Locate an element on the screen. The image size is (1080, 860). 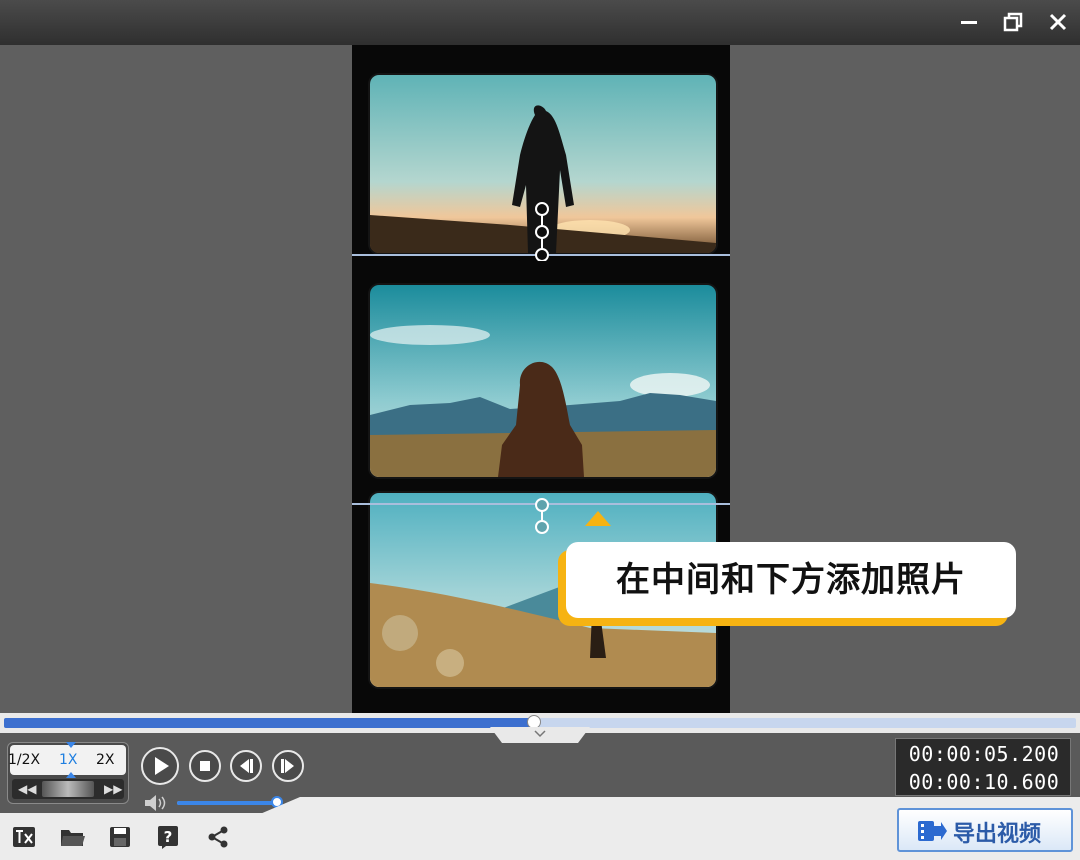
seek-track is located at coordinates (540, 722).